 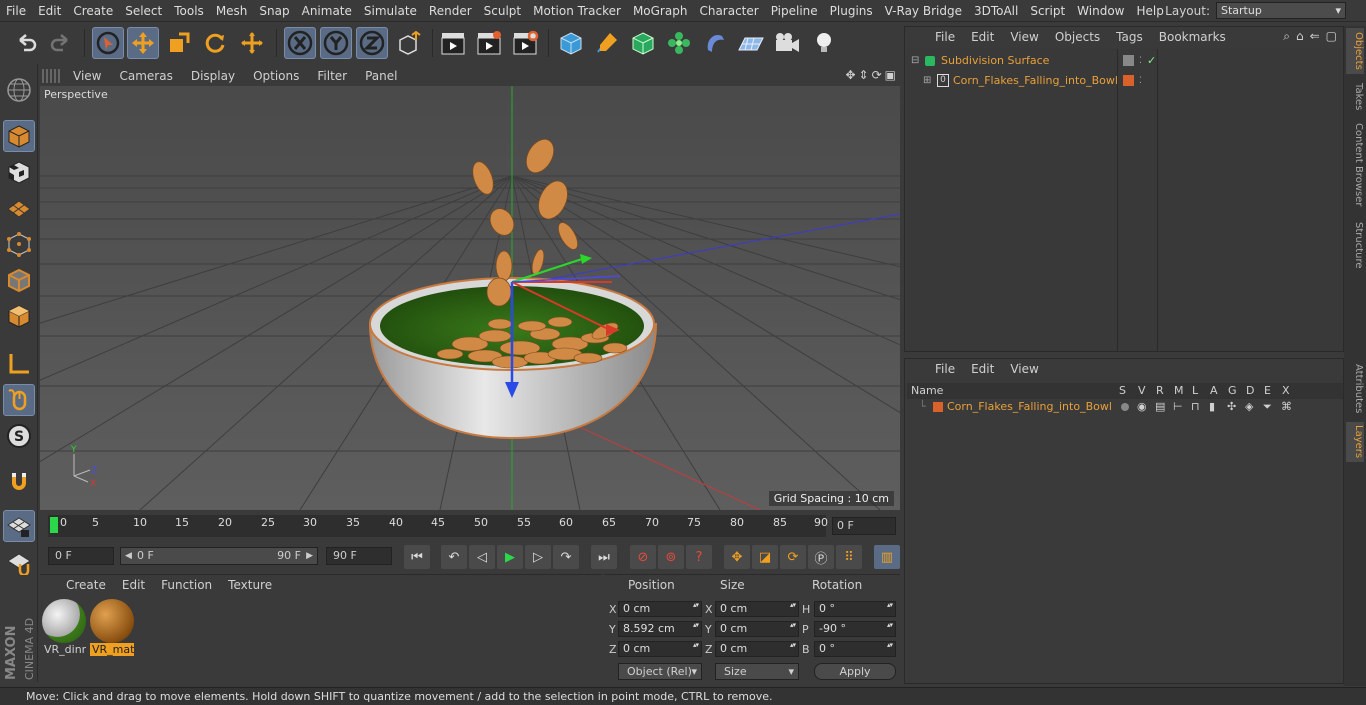 What do you see at coordinates (571, 43) in the screenshot?
I see `add-cube-button` at bounding box center [571, 43].